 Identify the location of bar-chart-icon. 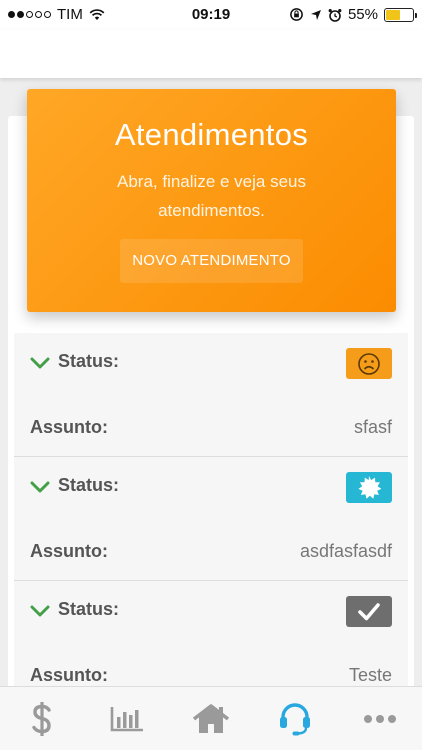
(126, 718).